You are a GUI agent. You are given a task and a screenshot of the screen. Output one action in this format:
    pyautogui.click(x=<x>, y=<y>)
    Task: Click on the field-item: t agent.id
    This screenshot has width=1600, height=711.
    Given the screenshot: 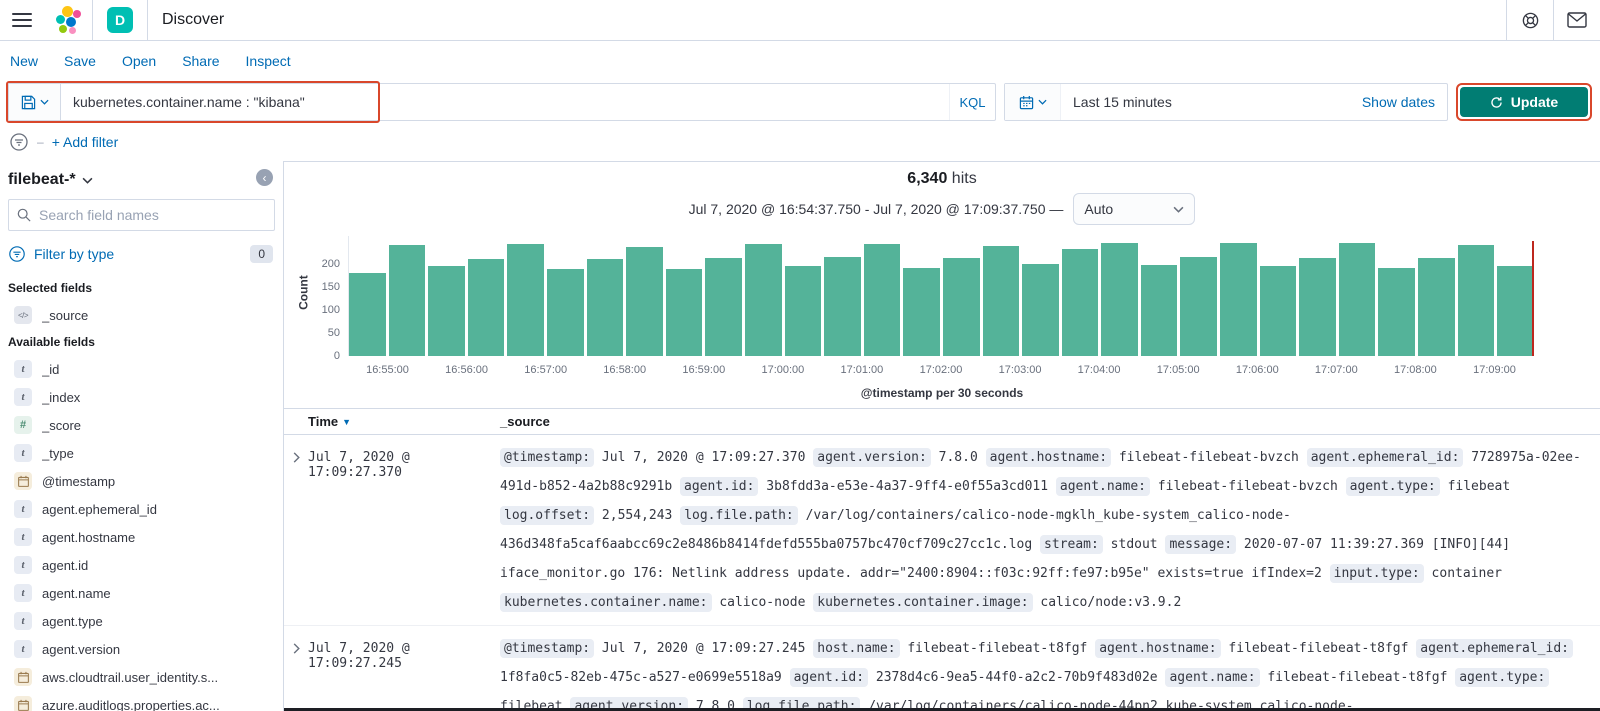 What is the action you would take?
    pyautogui.click(x=141, y=565)
    